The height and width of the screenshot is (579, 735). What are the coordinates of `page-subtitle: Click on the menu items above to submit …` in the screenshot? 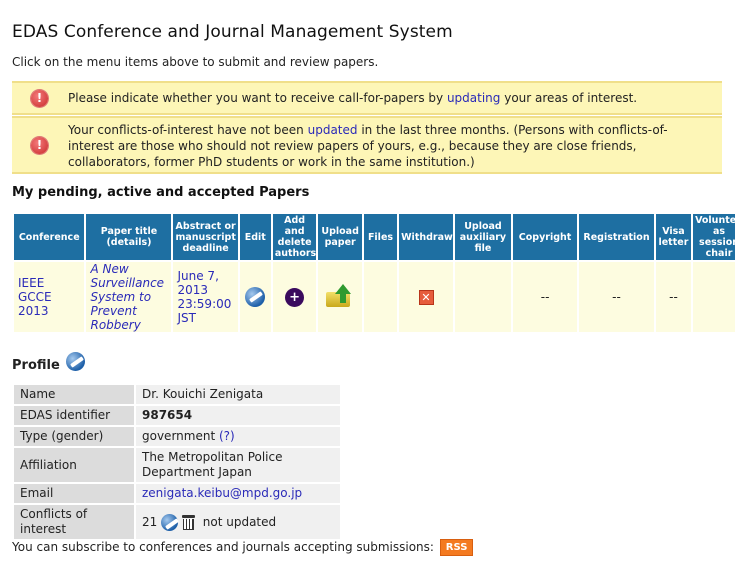 It's located at (195, 62).